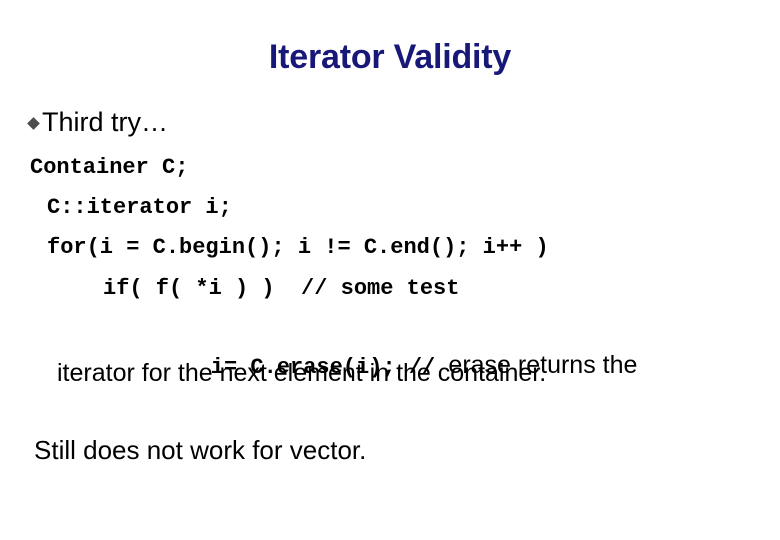 This screenshot has width=780, height=540. Describe the element at coordinates (33, 123) in the screenshot. I see `diamond-bullet-icon` at that location.